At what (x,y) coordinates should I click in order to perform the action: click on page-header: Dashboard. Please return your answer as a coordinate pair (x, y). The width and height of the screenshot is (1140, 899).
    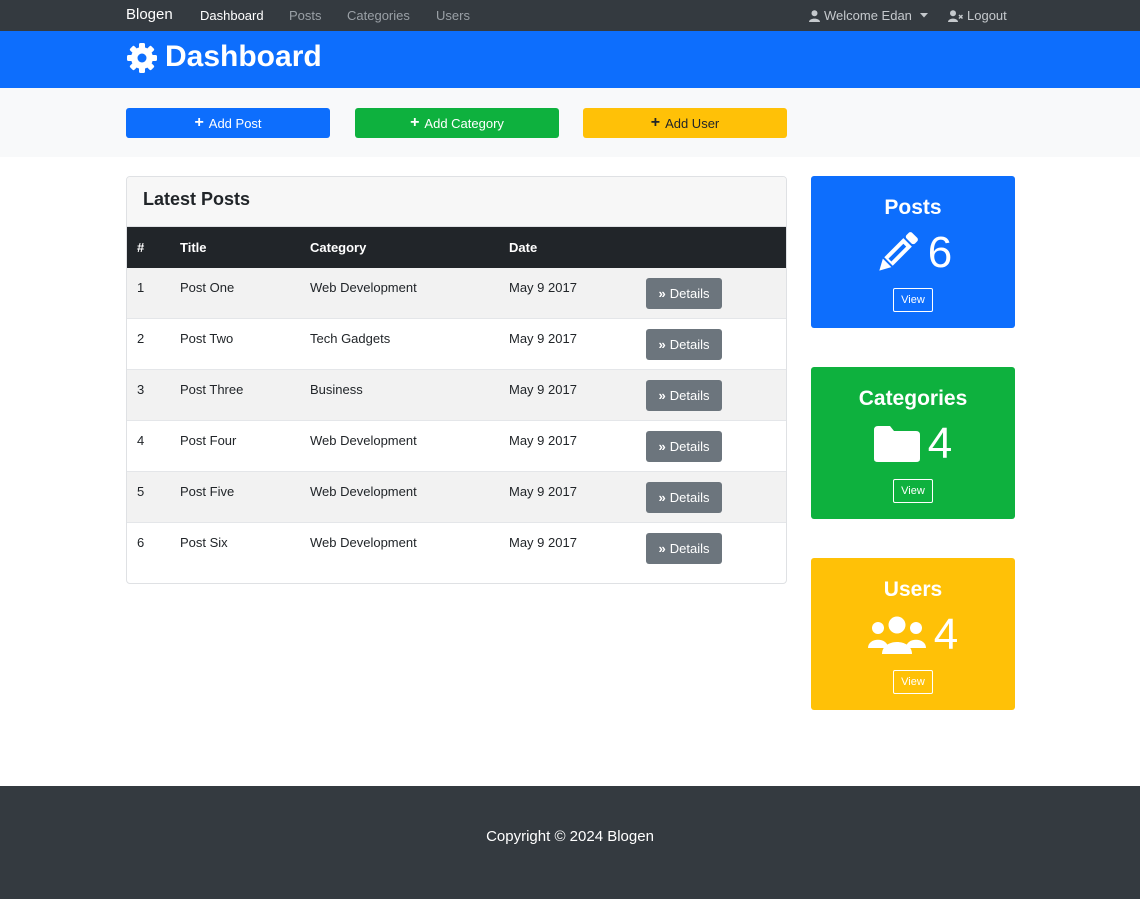
    Looking at the image, I should click on (570, 59).